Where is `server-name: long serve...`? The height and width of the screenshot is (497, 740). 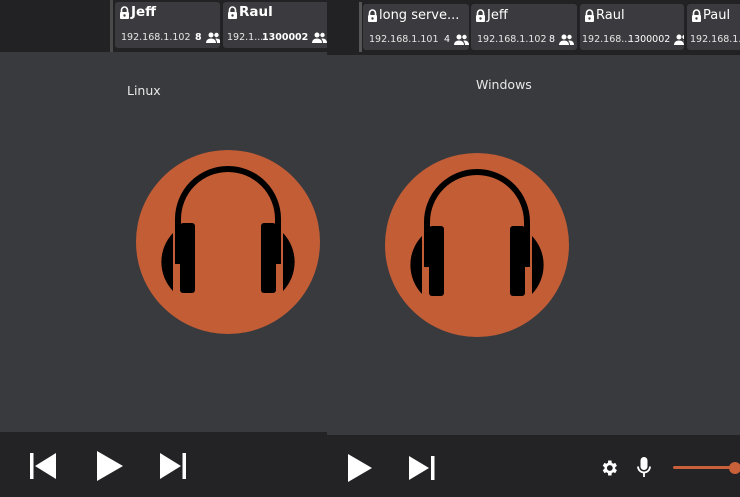 server-name: long serve... is located at coordinates (419, 15).